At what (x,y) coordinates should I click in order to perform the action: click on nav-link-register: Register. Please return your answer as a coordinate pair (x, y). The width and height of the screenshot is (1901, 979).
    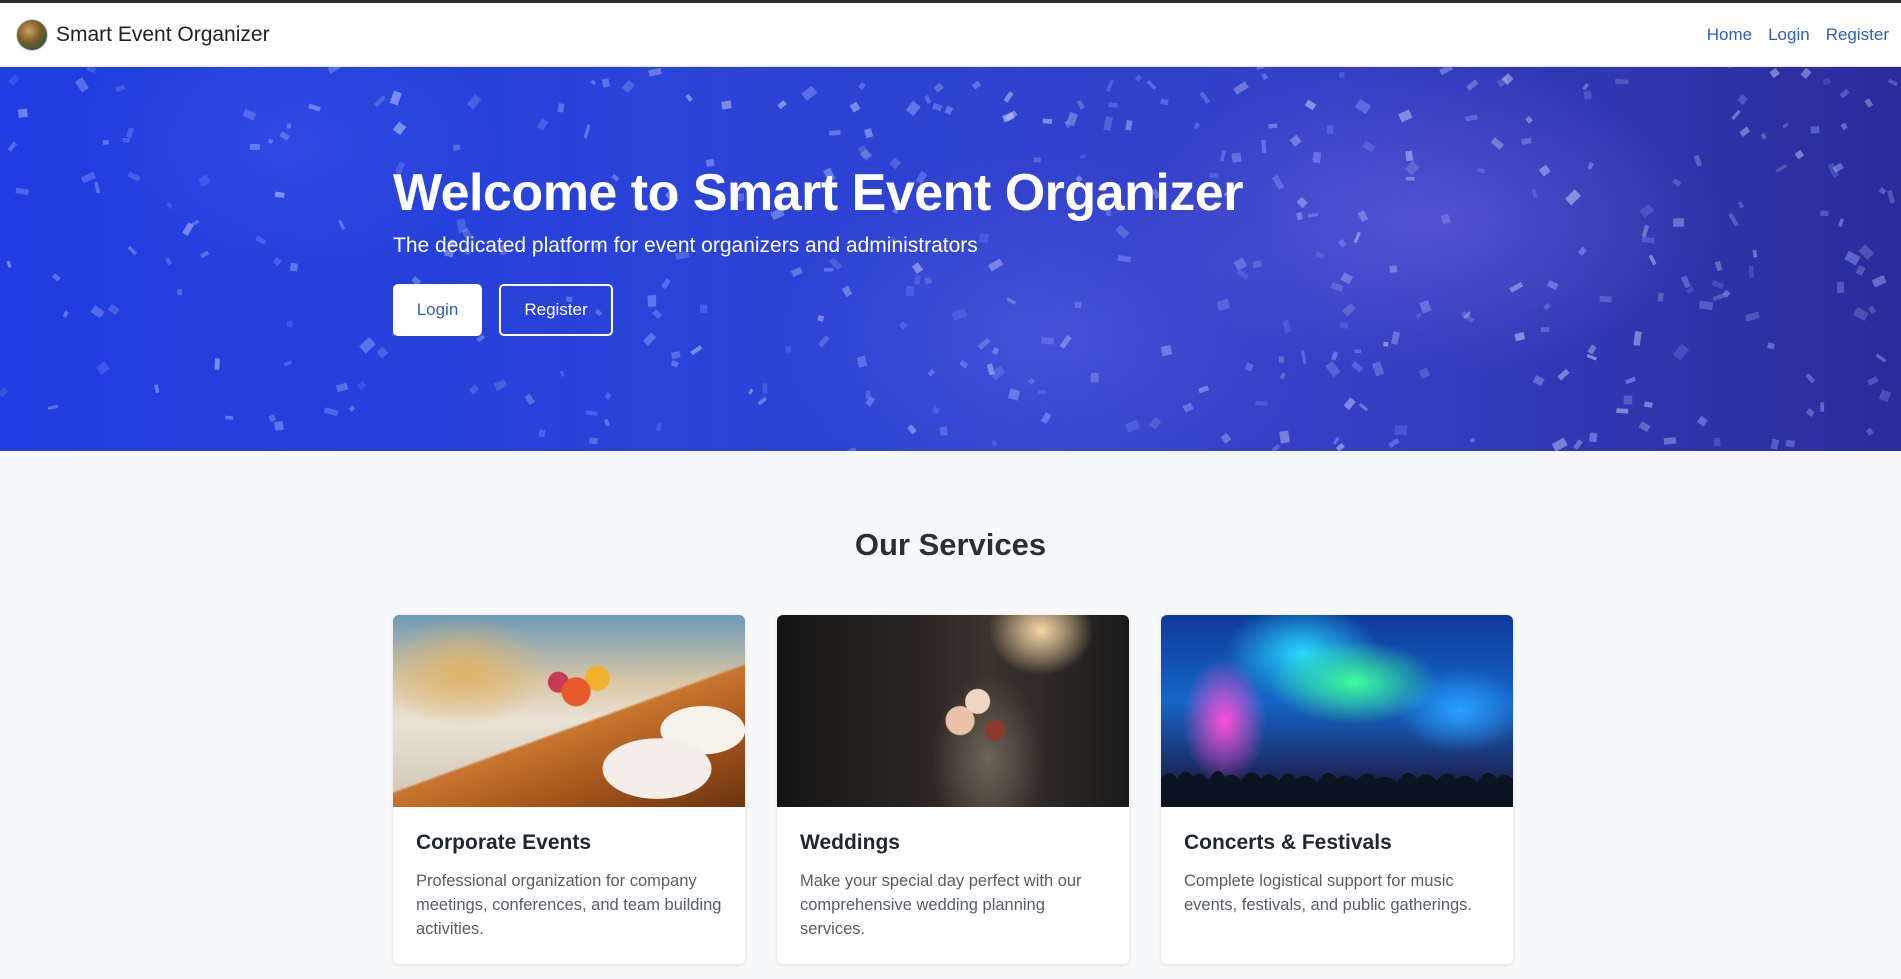
    Looking at the image, I should click on (1857, 35).